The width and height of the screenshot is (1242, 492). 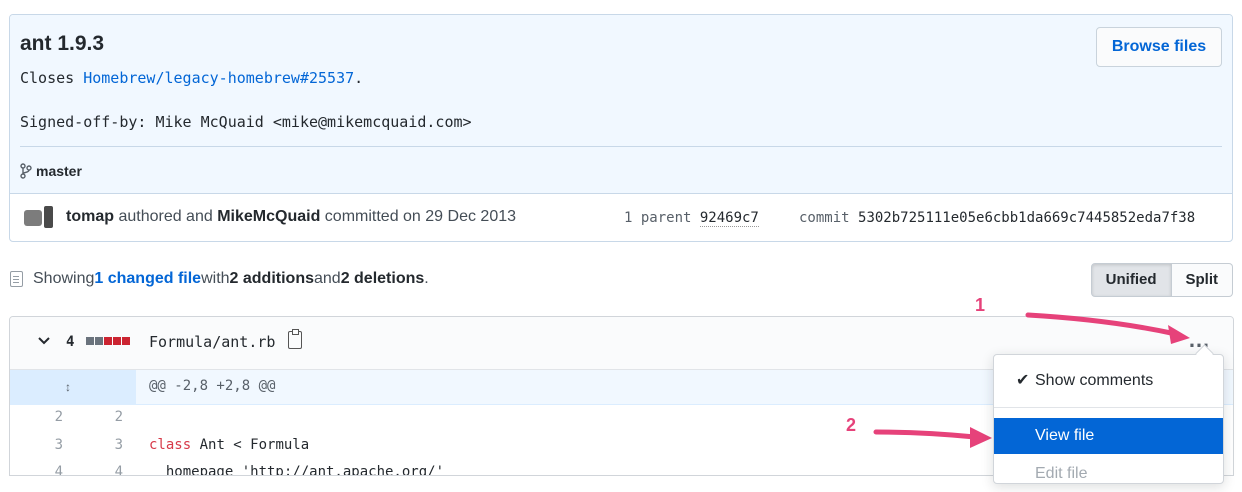 I want to click on hunk-text: @@ -2,8 +2,8 @@, so click(x=212, y=386).